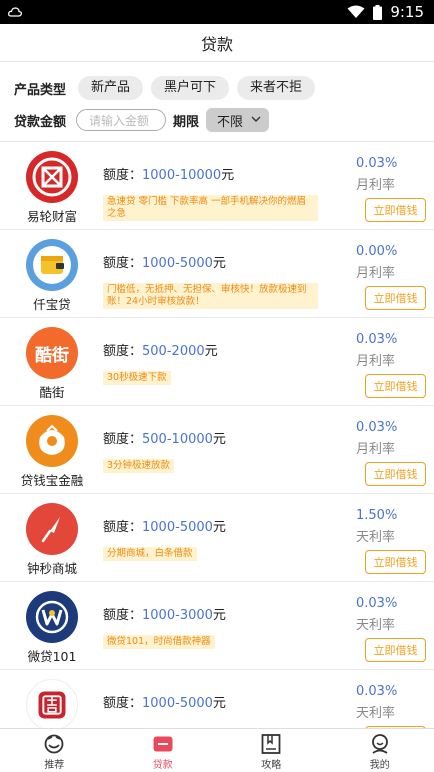  What do you see at coordinates (40, 90) in the screenshot?
I see `product-type-label: 产品类型` at bounding box center [40, 90].